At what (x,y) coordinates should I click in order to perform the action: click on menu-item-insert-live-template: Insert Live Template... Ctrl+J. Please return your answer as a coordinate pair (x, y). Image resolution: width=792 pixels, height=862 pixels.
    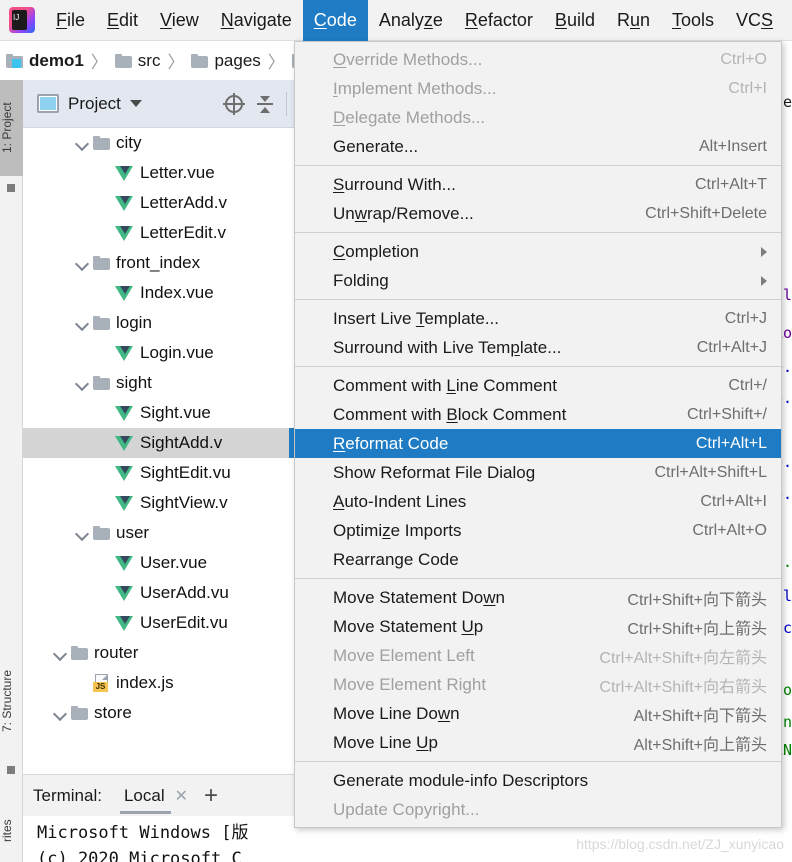
    Looking at the image, I should click on (538, 318).